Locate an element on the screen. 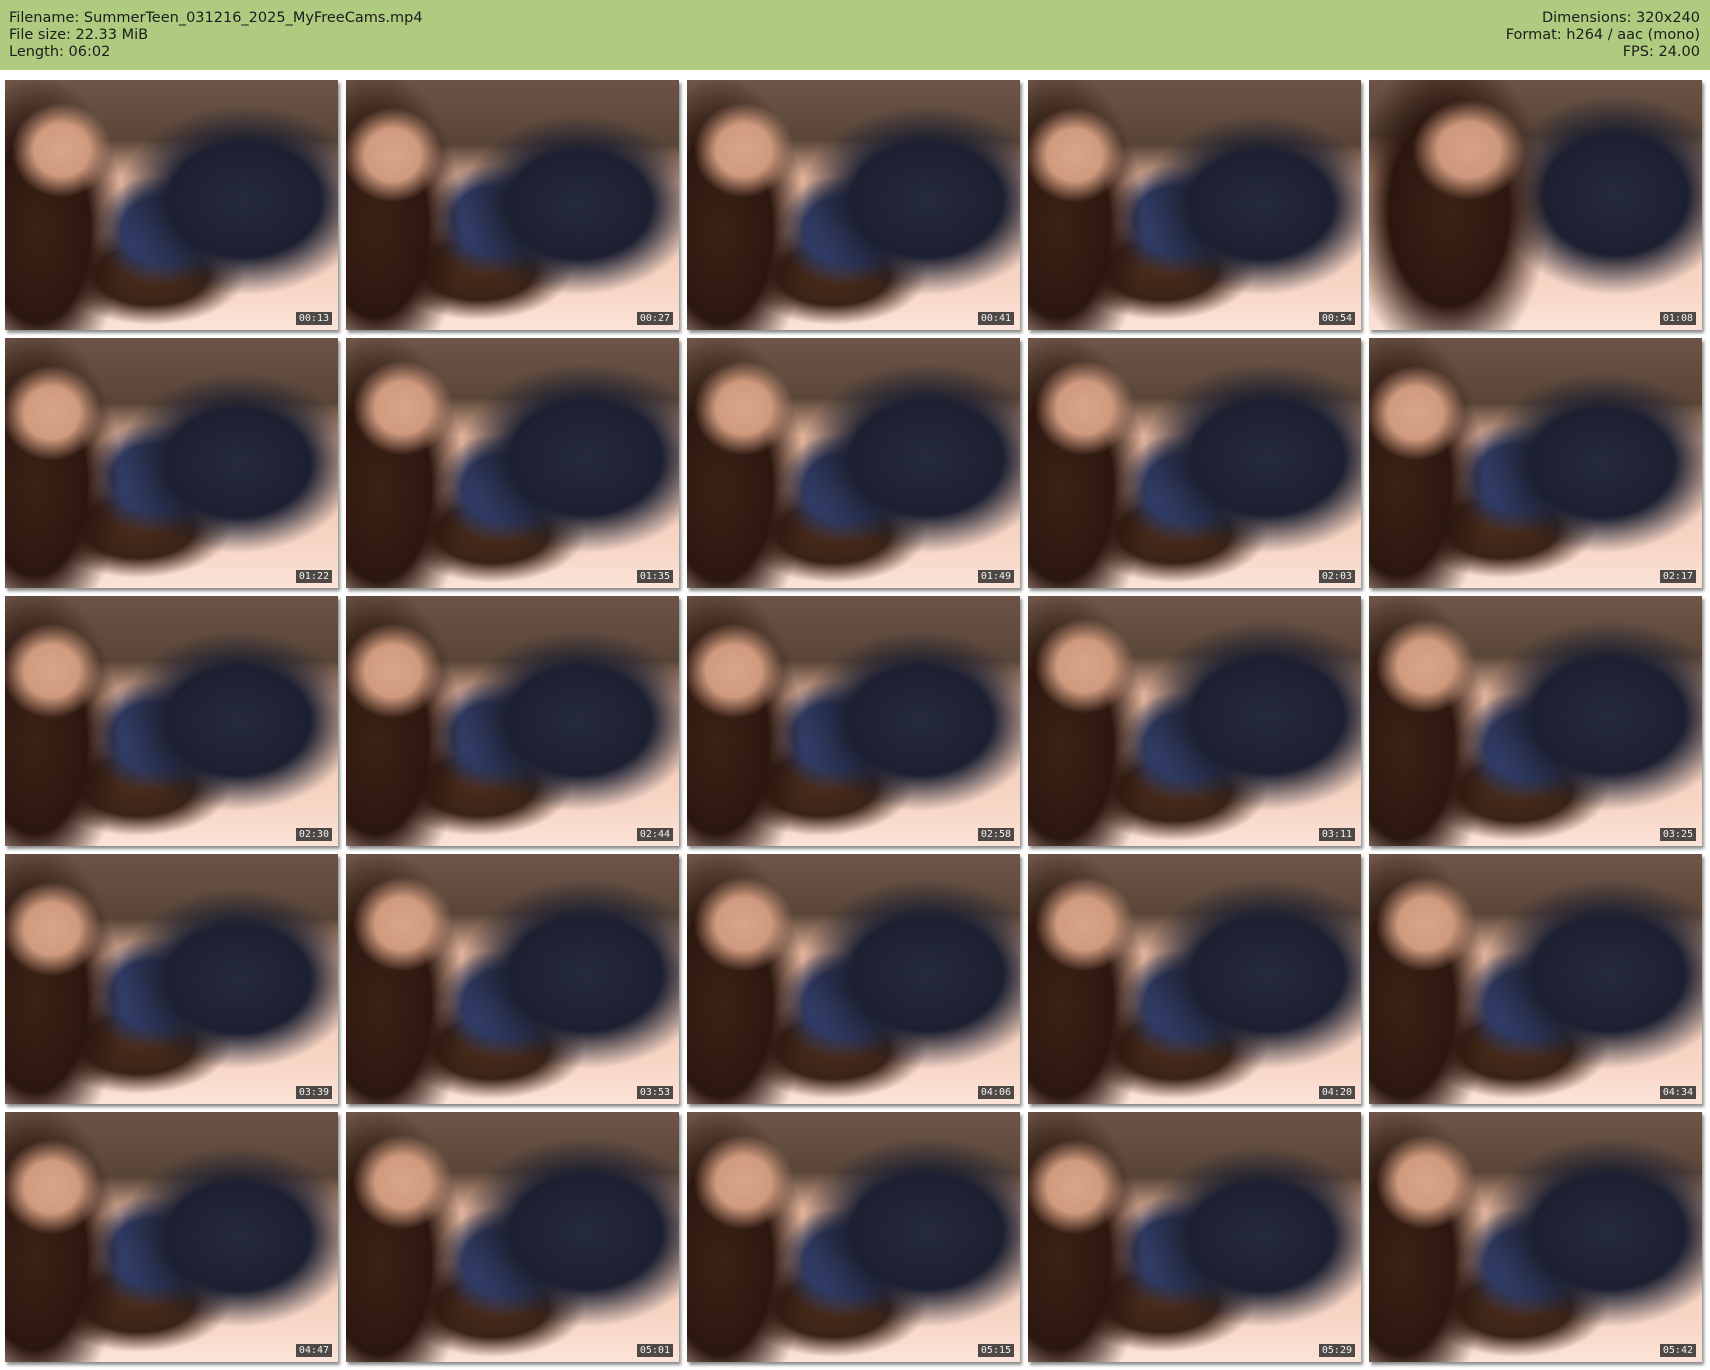 The height and width of the screenshot is (1370, 1710). thumbnail-frame: 00:54 is located at coordinates (1194, 205).